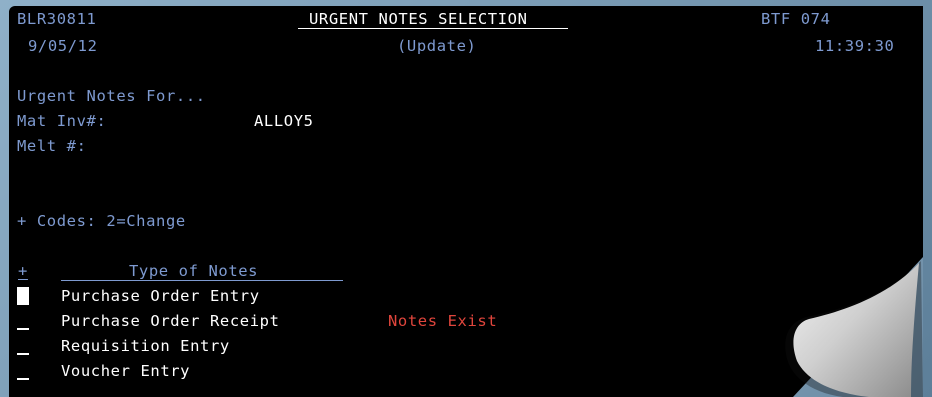 The height and width of the screenshot is (397, 932). Describe the element at coordinates (101, 221) in the screenshot. I see `codes-legend: + Codes: 2=Change` at that location.